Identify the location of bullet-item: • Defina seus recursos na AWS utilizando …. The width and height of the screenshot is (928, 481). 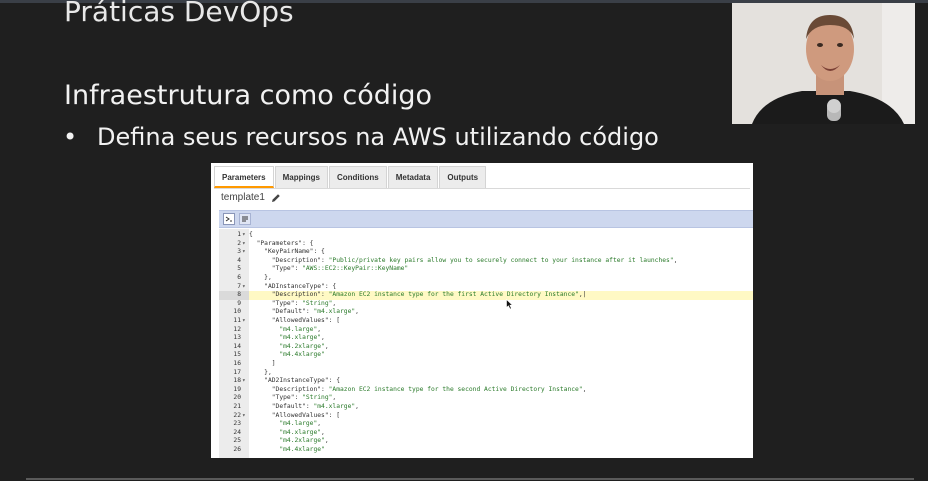
(361, 137).